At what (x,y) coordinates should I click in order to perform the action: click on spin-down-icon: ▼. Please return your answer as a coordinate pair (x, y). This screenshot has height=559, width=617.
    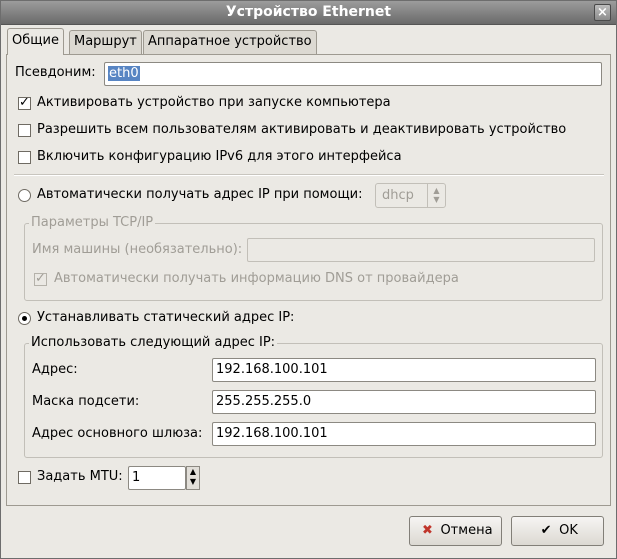
    Looking at the image, I should click on (193, 481).